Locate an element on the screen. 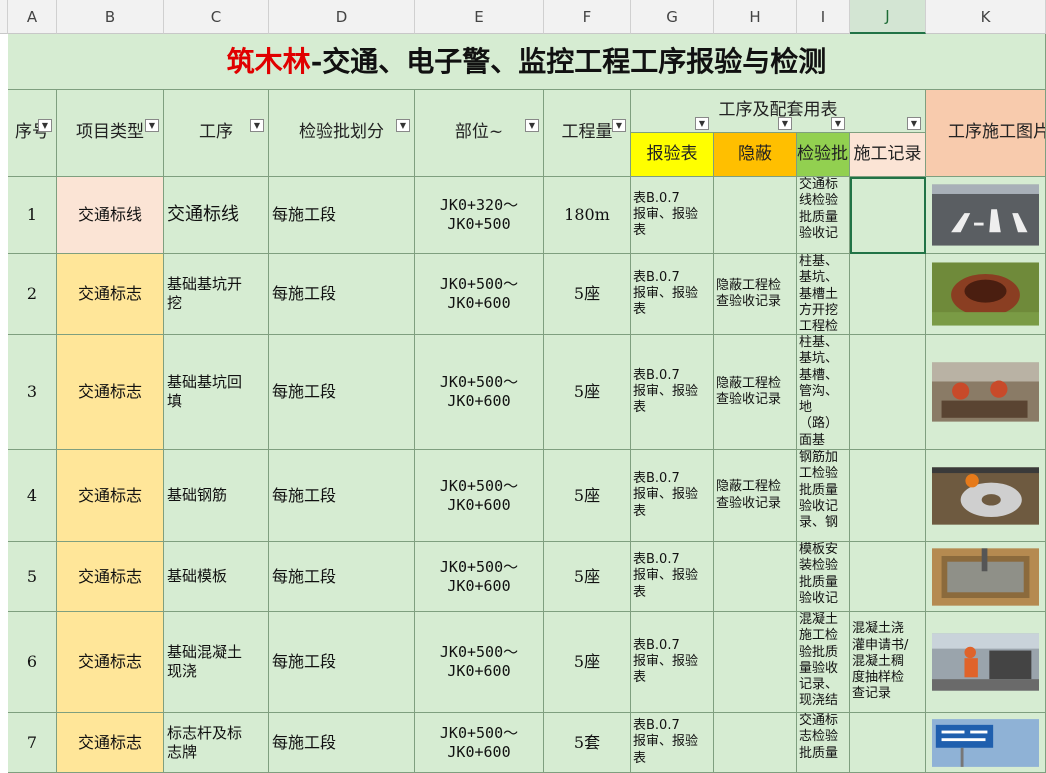 This screenshot has width=1046, height=773. header-form-h: 隐蔽 is located at coordinates (755, 155).